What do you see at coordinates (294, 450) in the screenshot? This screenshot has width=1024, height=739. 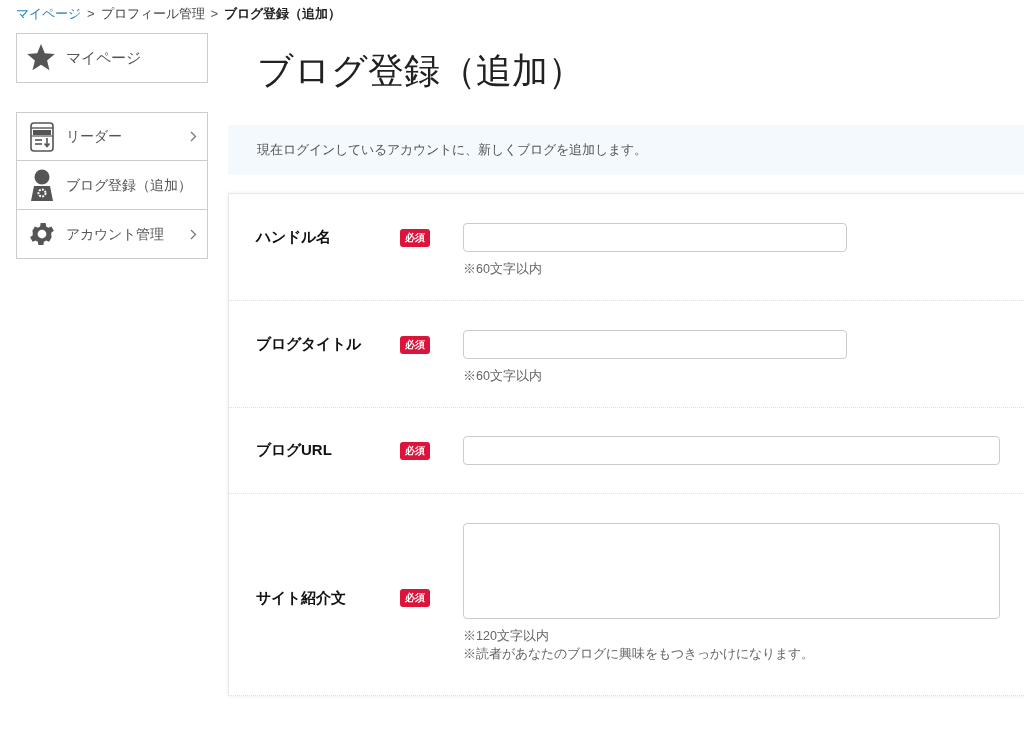 I see `field-label: ブログURL` at bounding box center [294, 450].